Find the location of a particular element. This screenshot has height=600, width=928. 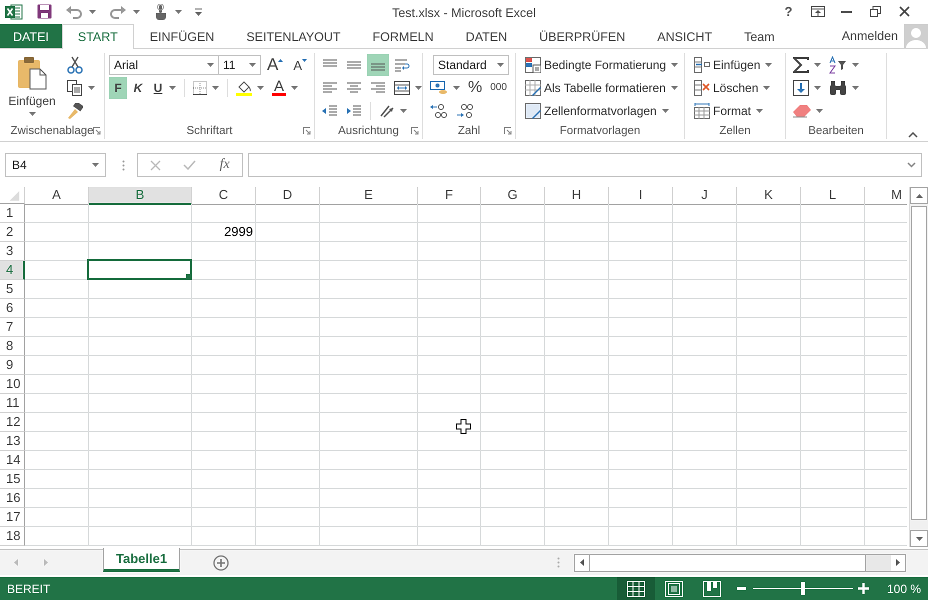

row-header: 9 is located at coordinates (12, 366).